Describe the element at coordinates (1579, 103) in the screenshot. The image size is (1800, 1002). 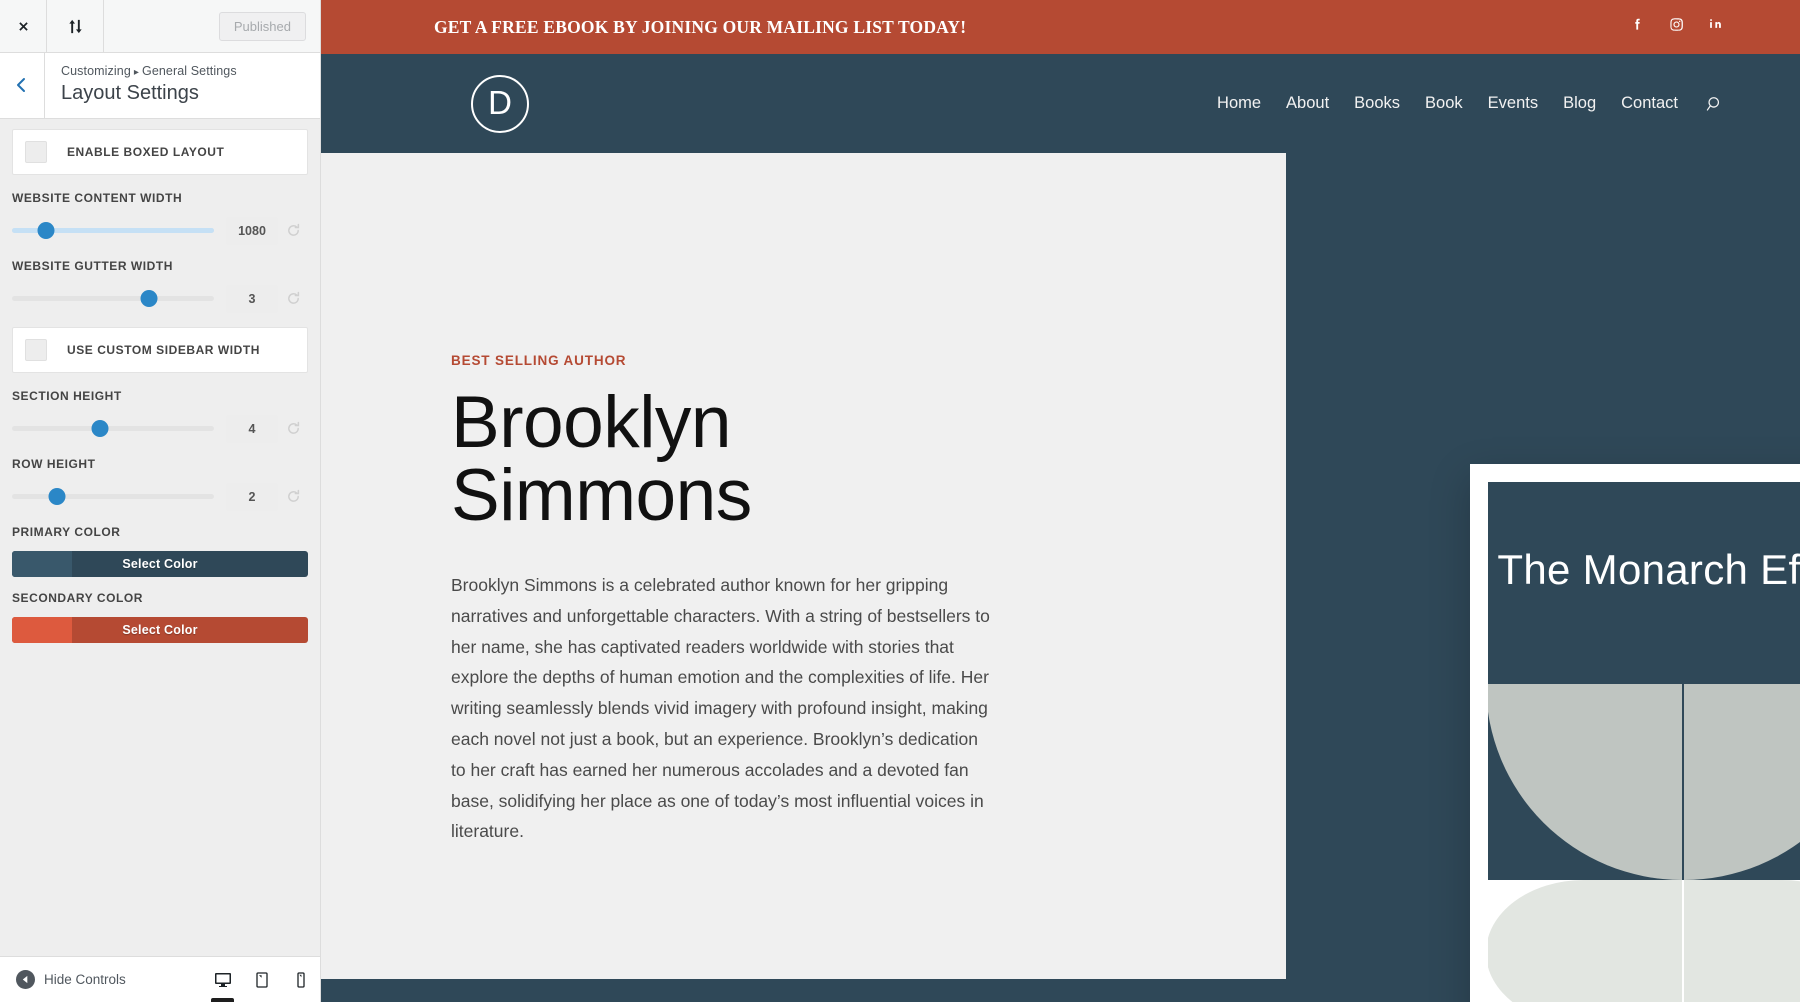
I see `nav-item-blog: Blog` at that location.